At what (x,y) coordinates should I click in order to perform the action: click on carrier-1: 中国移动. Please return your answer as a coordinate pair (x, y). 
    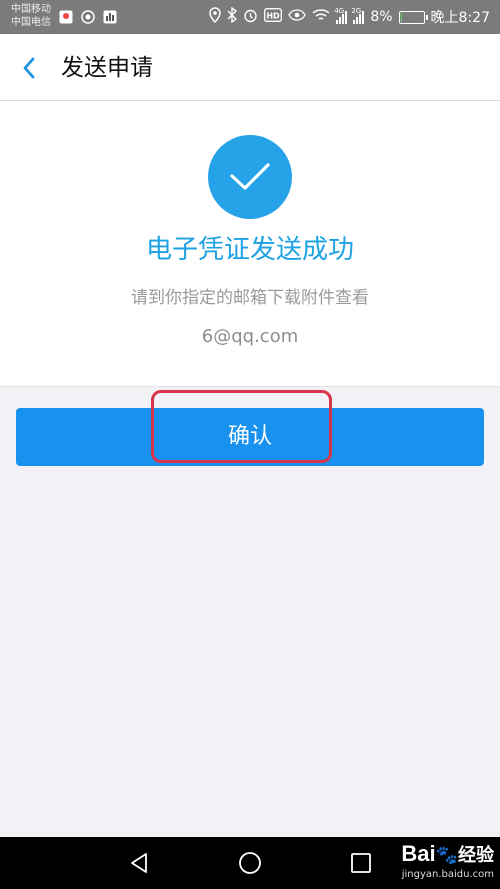
    Looking at the image, I should click on (31, 9).